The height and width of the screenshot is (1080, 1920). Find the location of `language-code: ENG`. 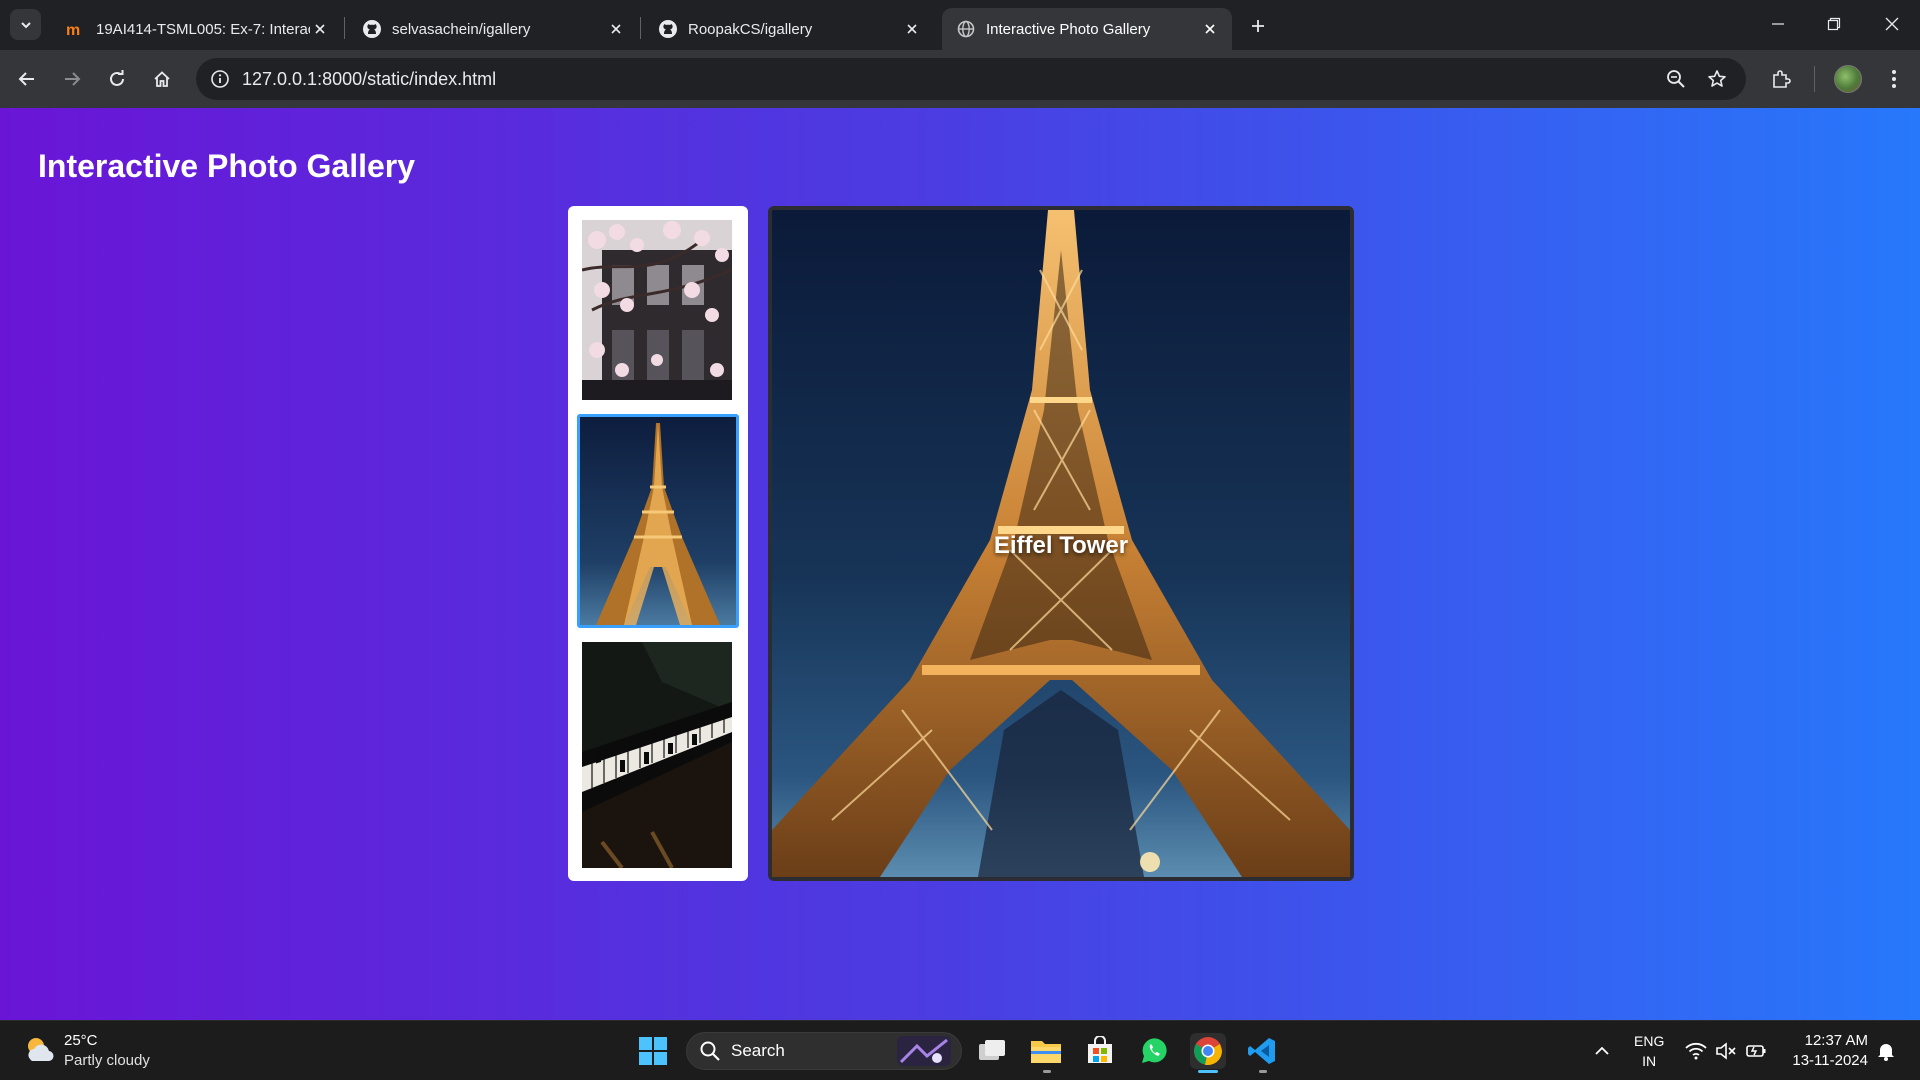

language-code: ENG is located at coordinates (1649, 1041).